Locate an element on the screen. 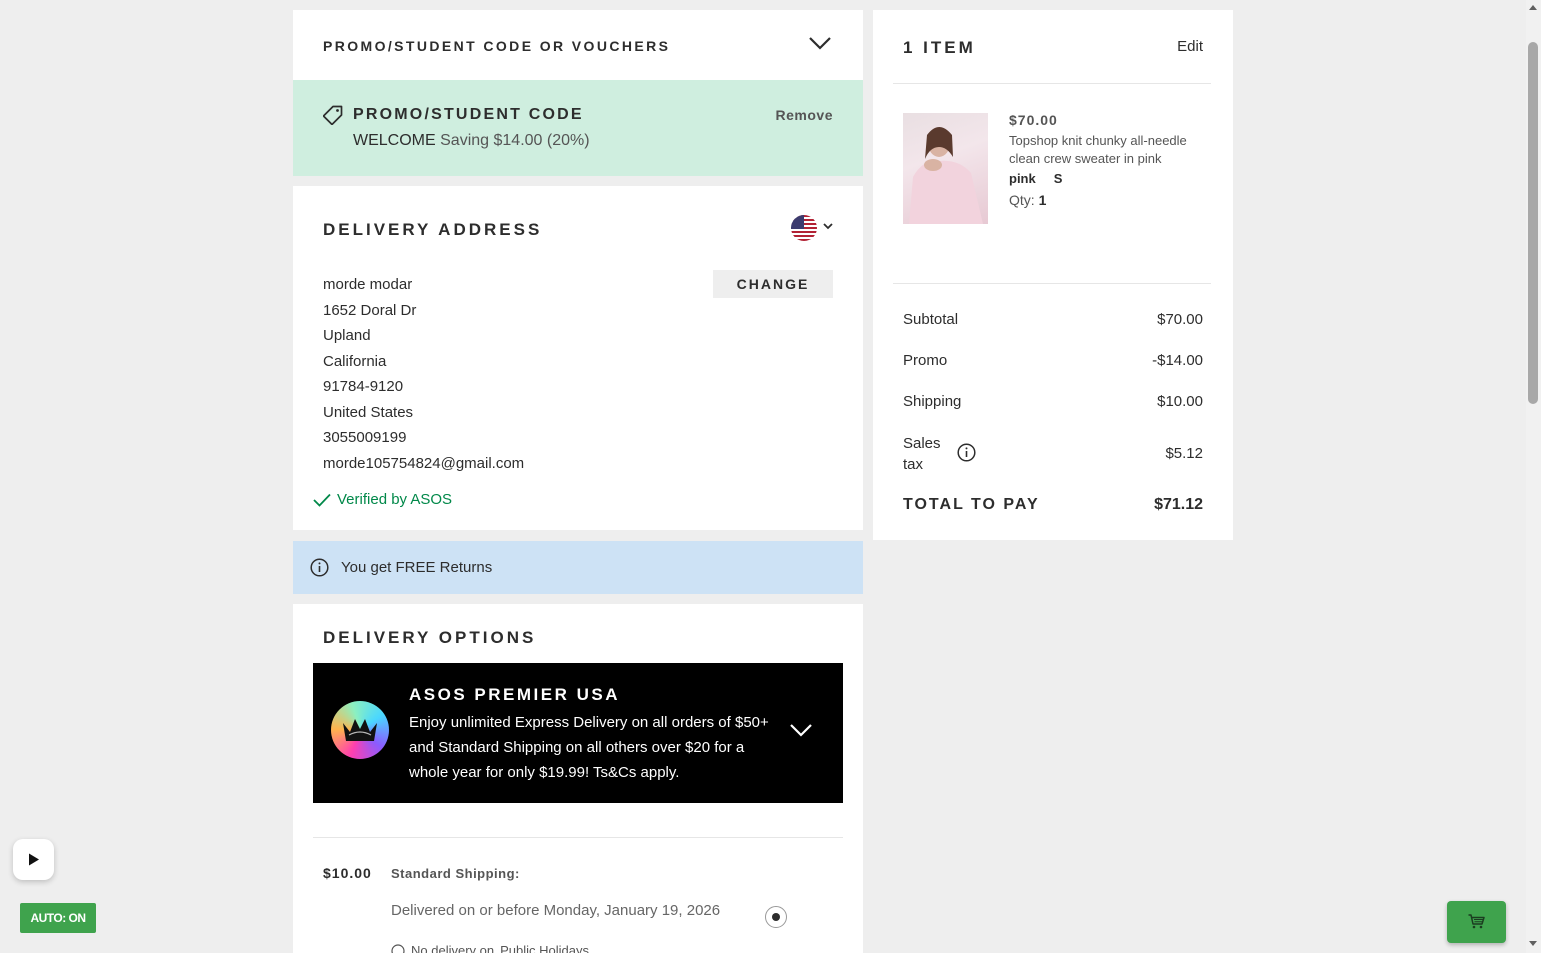  subtotal-value: $70.00 is located at coordinates (1180, 319).